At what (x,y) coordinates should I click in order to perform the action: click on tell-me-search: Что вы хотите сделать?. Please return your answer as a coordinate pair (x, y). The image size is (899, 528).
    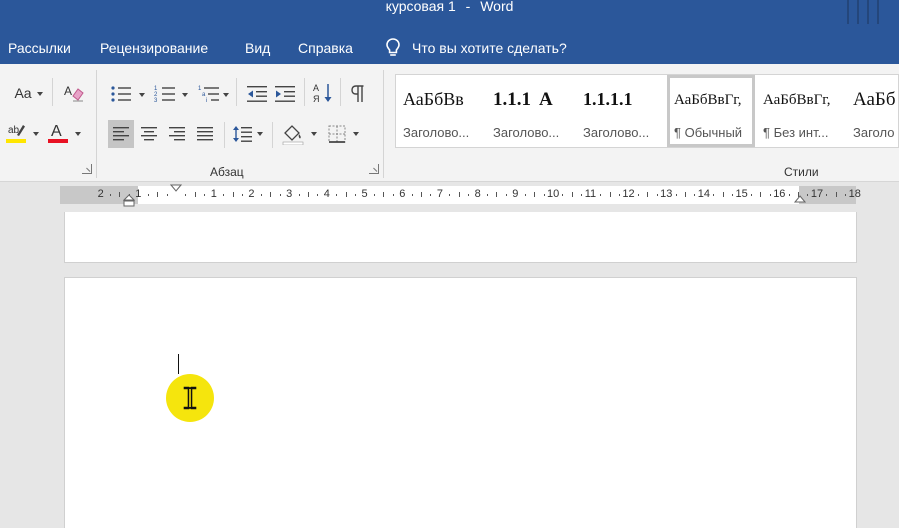
    Looking at the image, I should click on (476, 48).